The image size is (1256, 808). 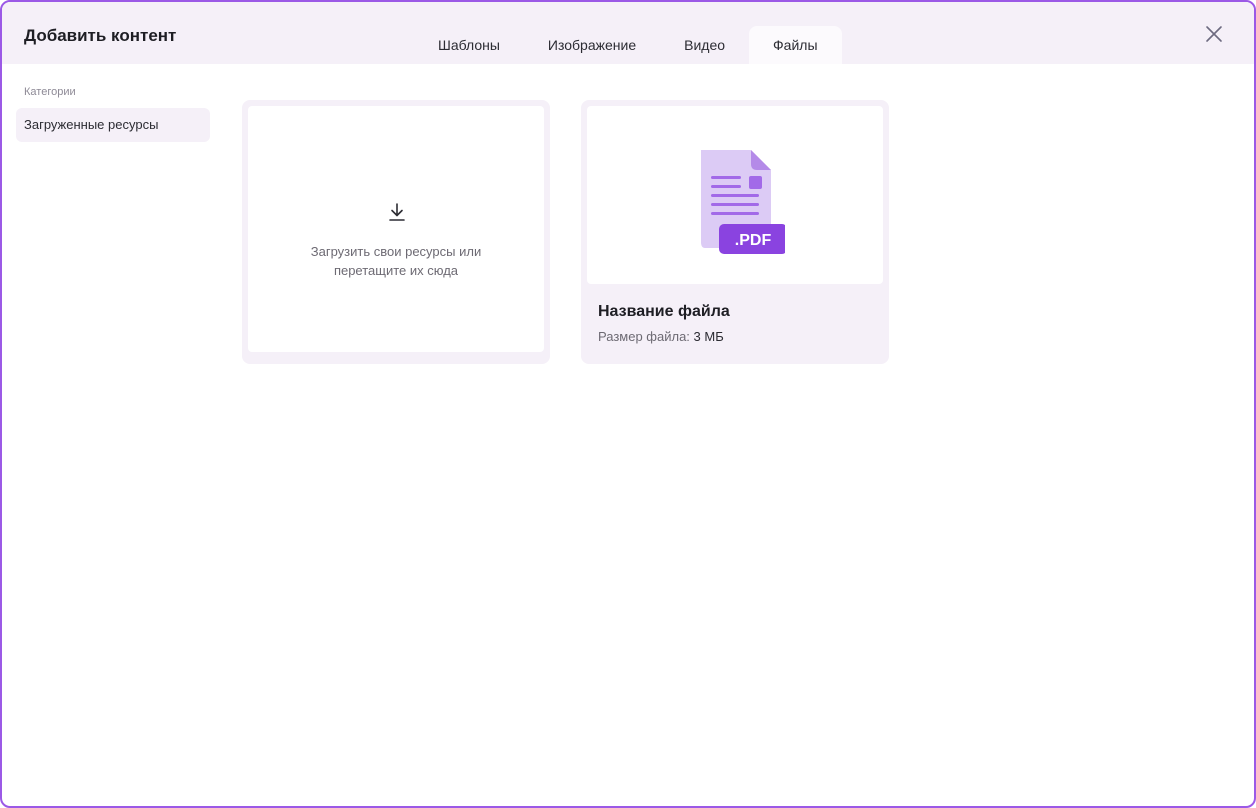 I want to click on dialog-title: Добавить контент, so click(x=100, y=35).